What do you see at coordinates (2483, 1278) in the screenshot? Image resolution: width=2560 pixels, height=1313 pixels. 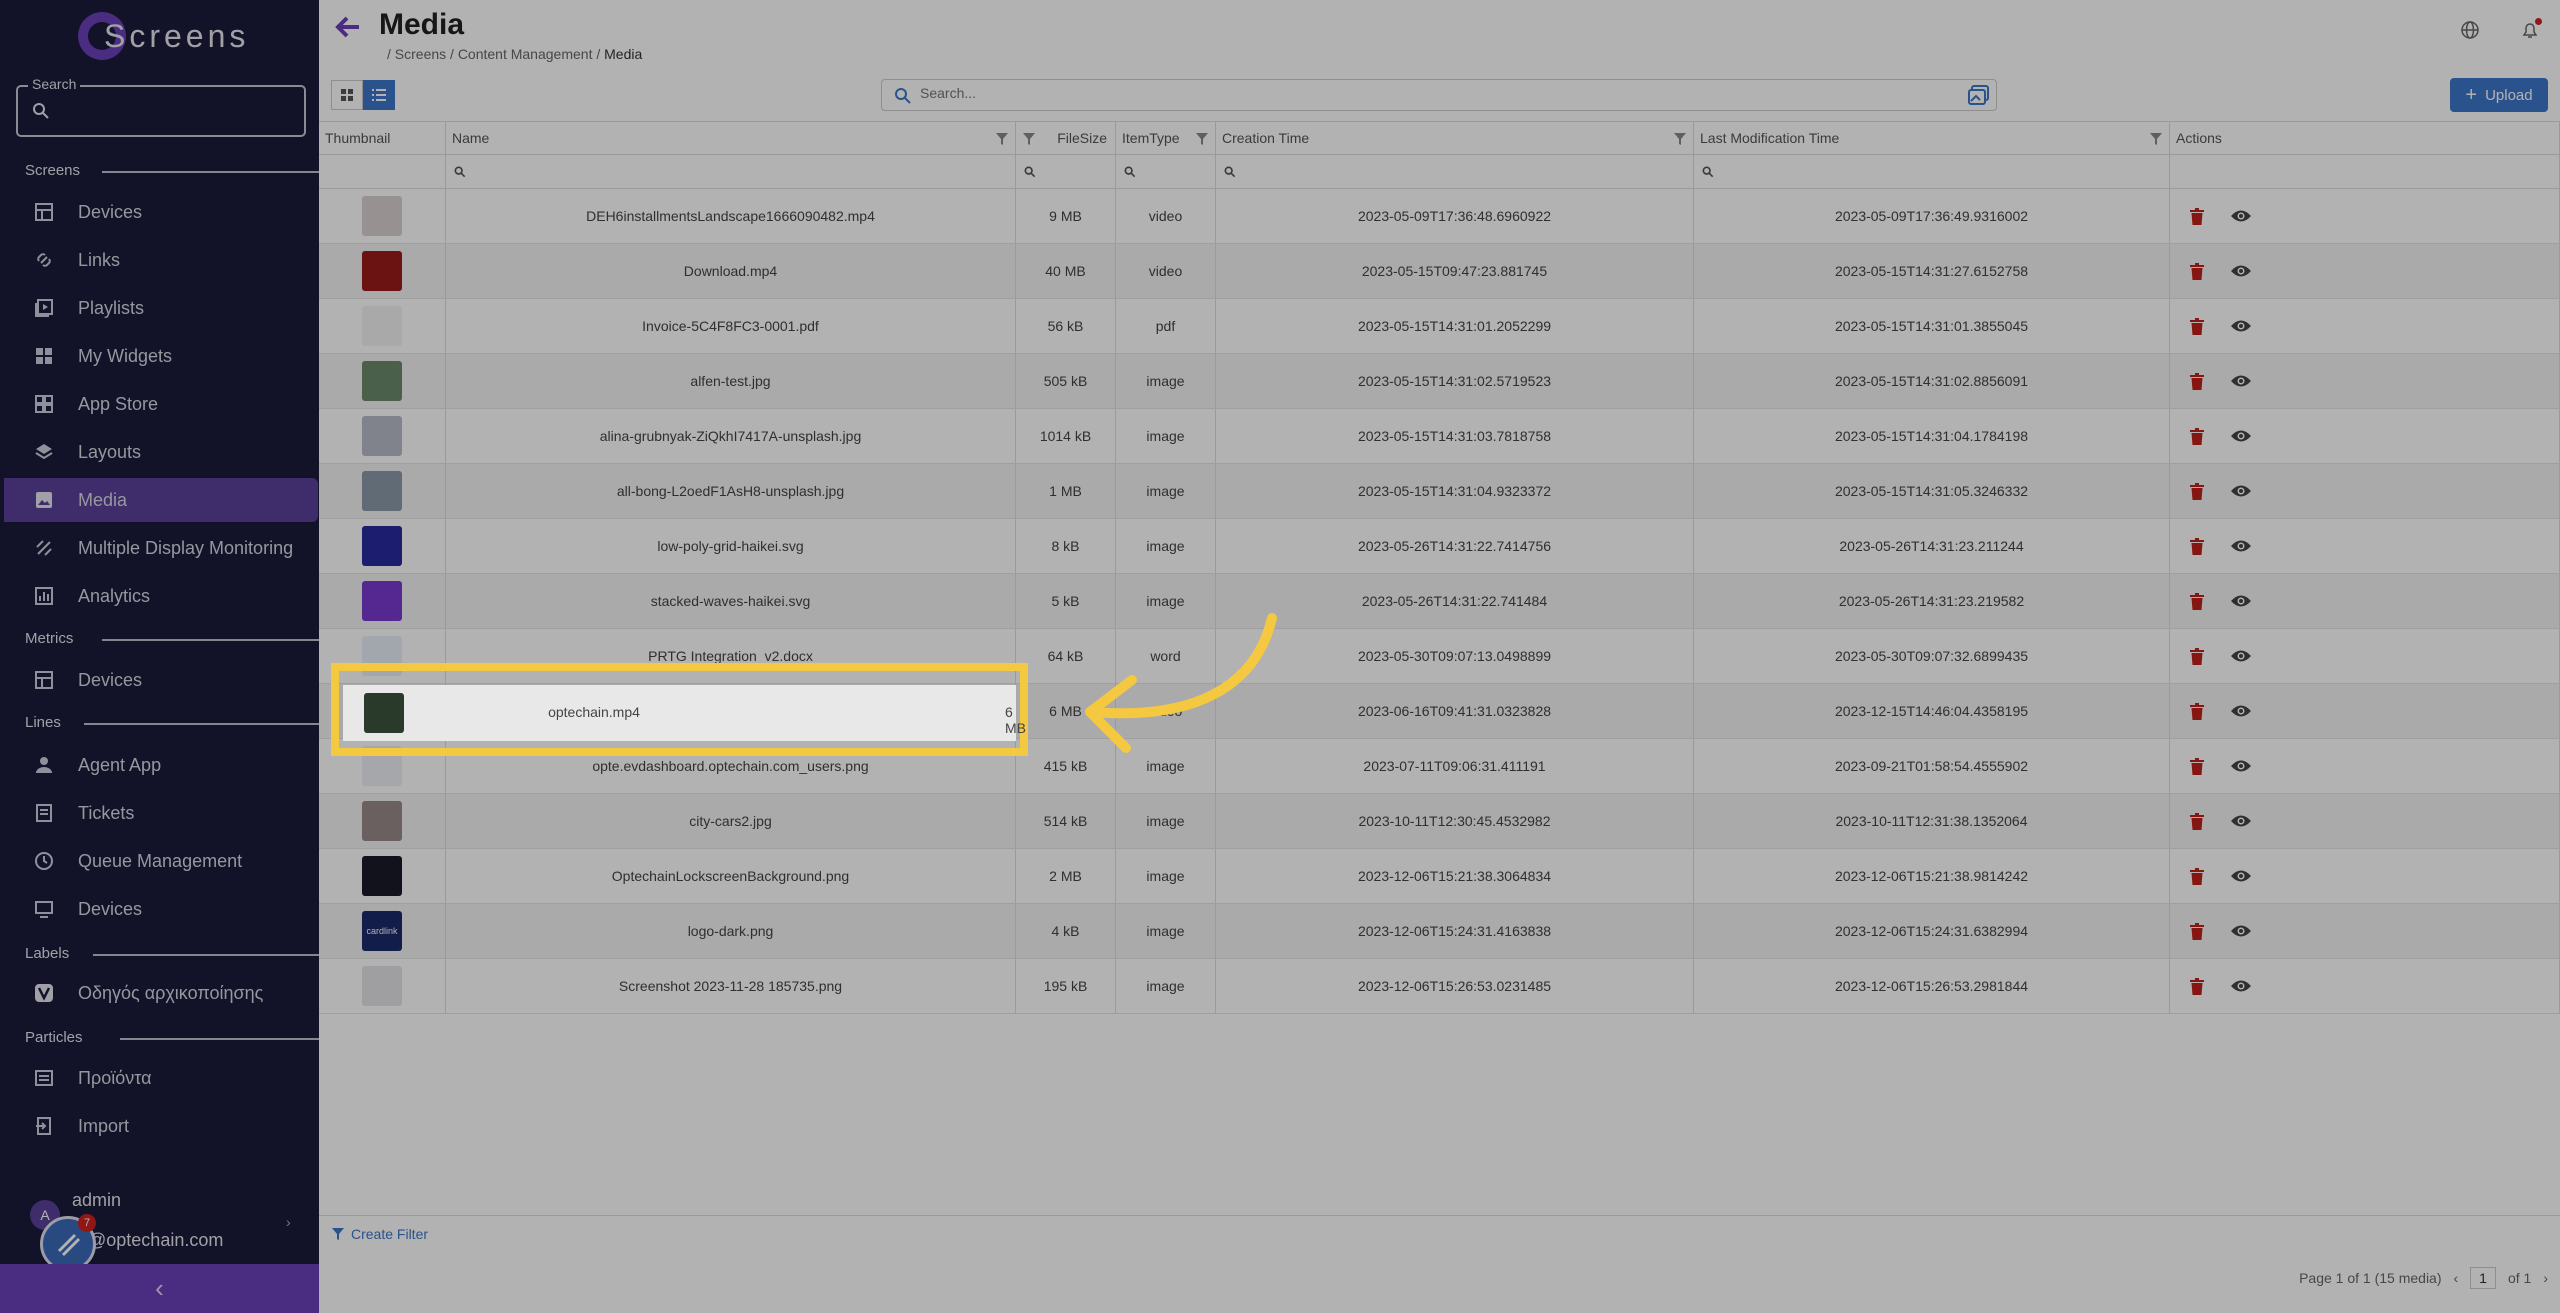 I see `page-number-input: 1` at bounding box center [2483, 1278].